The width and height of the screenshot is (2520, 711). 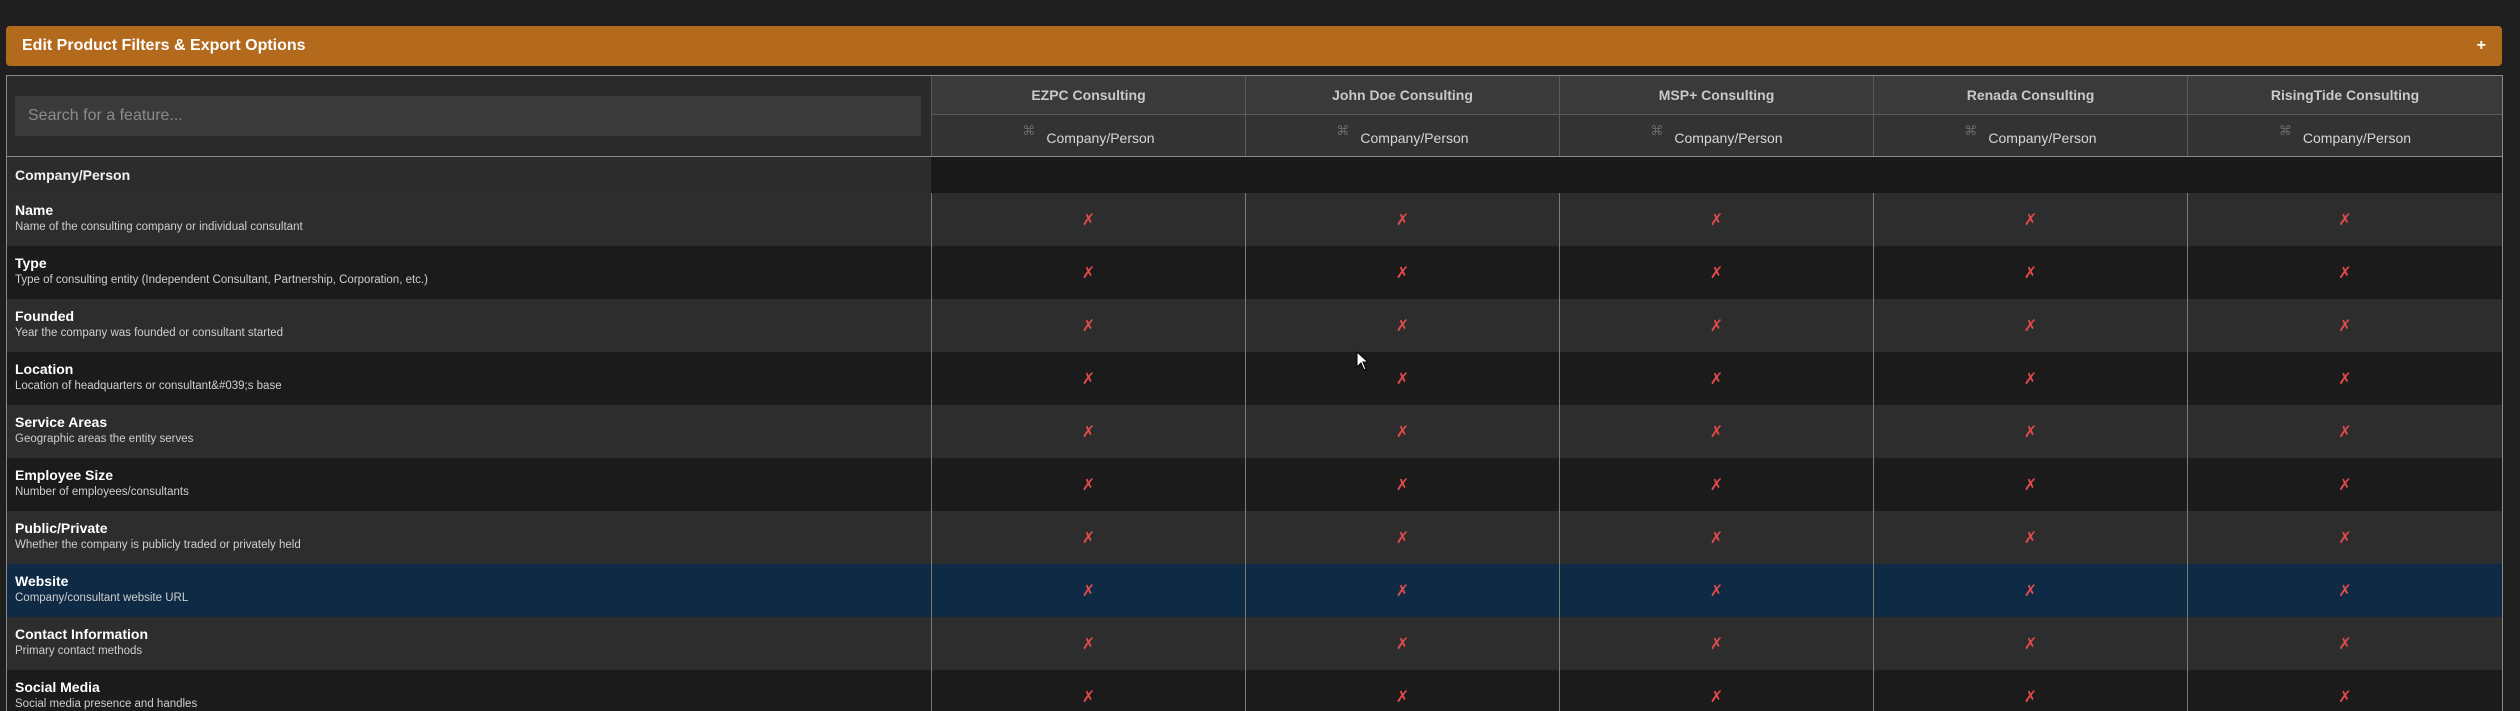 What do you see at coordinates (42, 581) in the screenshot?
I see `feature-name: Website` at bounding box center [42, 581].